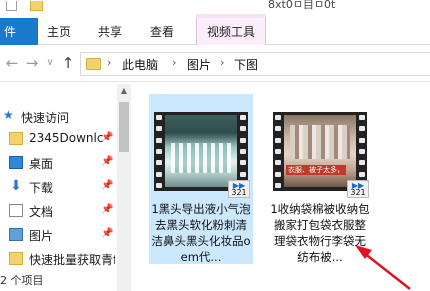 The image size is (430, 291). What do you see at coordinates (59, 163) in the screenshot?
I see `sidebar-item-desktop: 桌面 📌` at bounding box center [59, 163].